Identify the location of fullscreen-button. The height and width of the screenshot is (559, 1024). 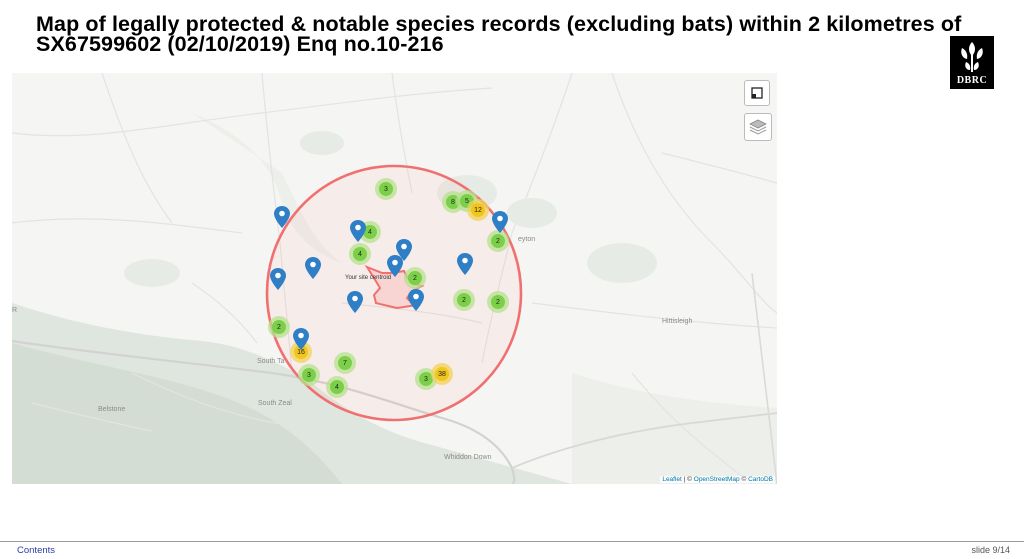
(757, 93).